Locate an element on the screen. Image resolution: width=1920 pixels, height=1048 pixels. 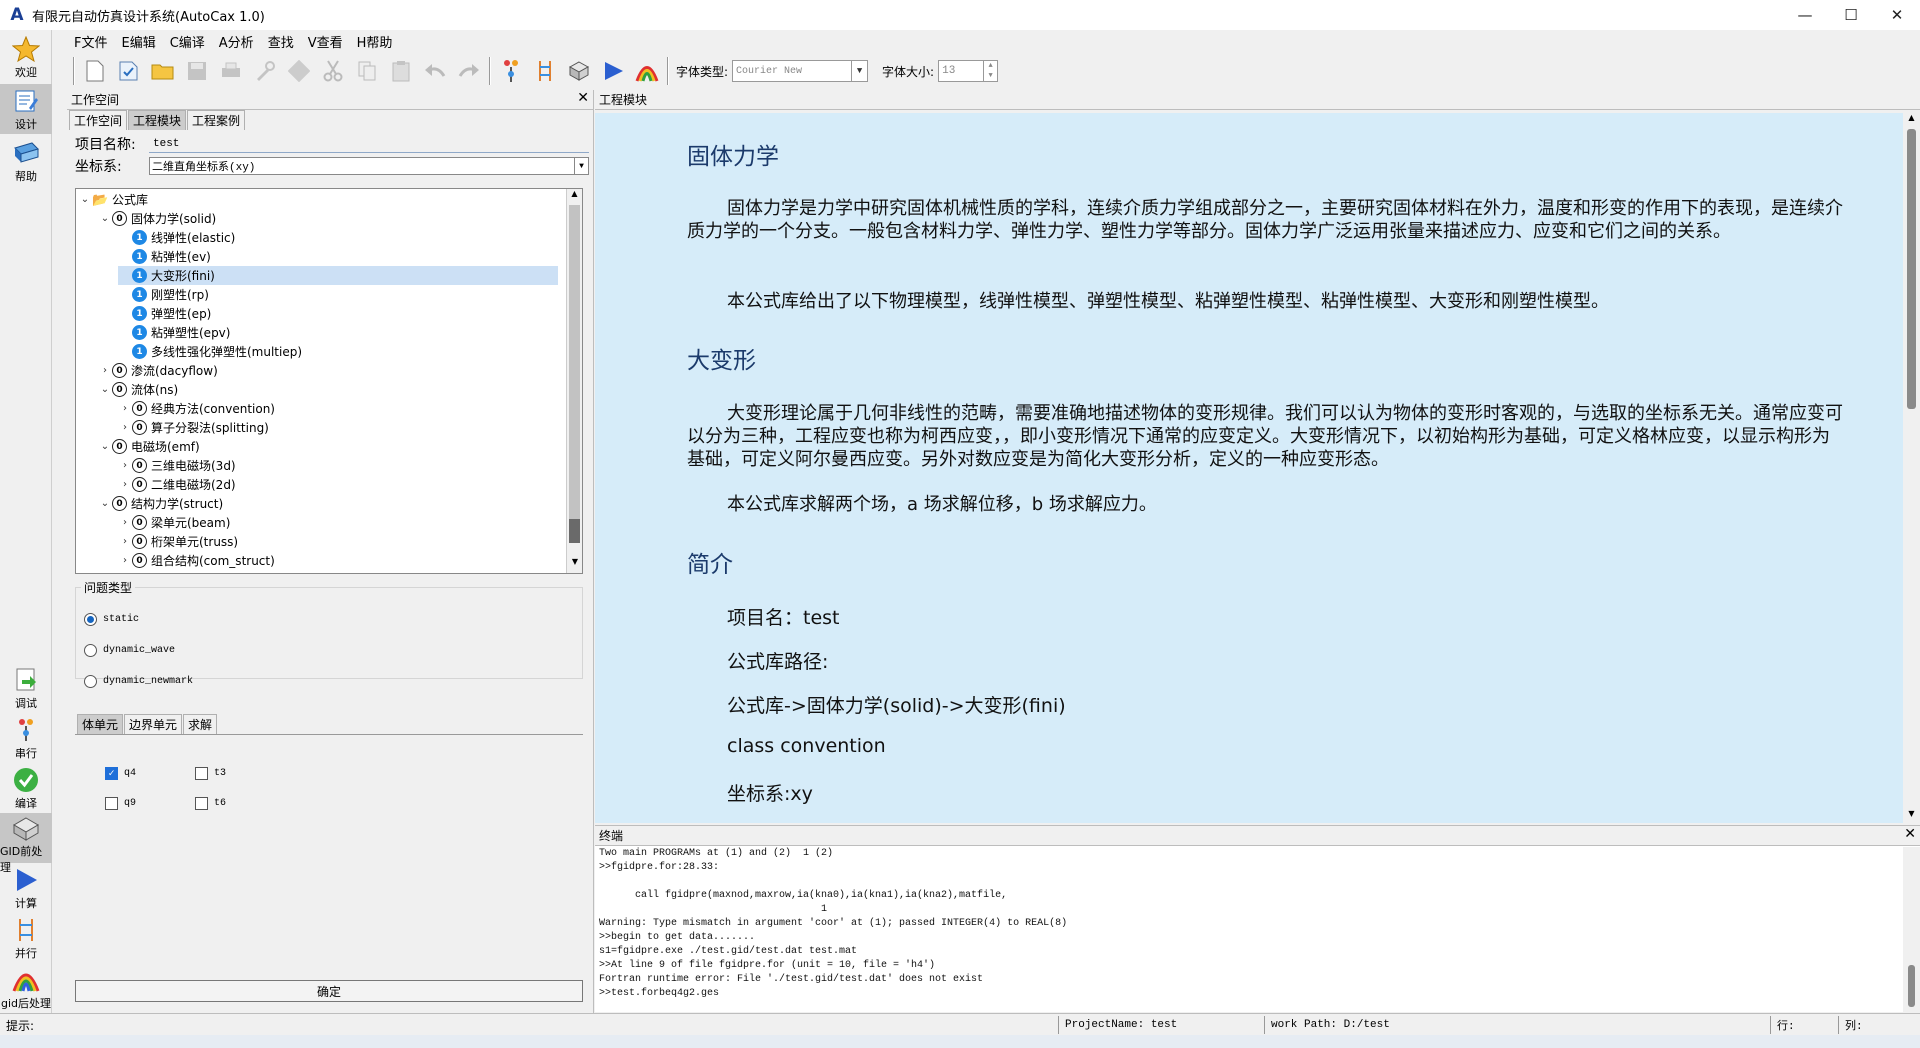
tree-item: ⌄ 0 固体力学(solid) is located at coordinates (157, 218).